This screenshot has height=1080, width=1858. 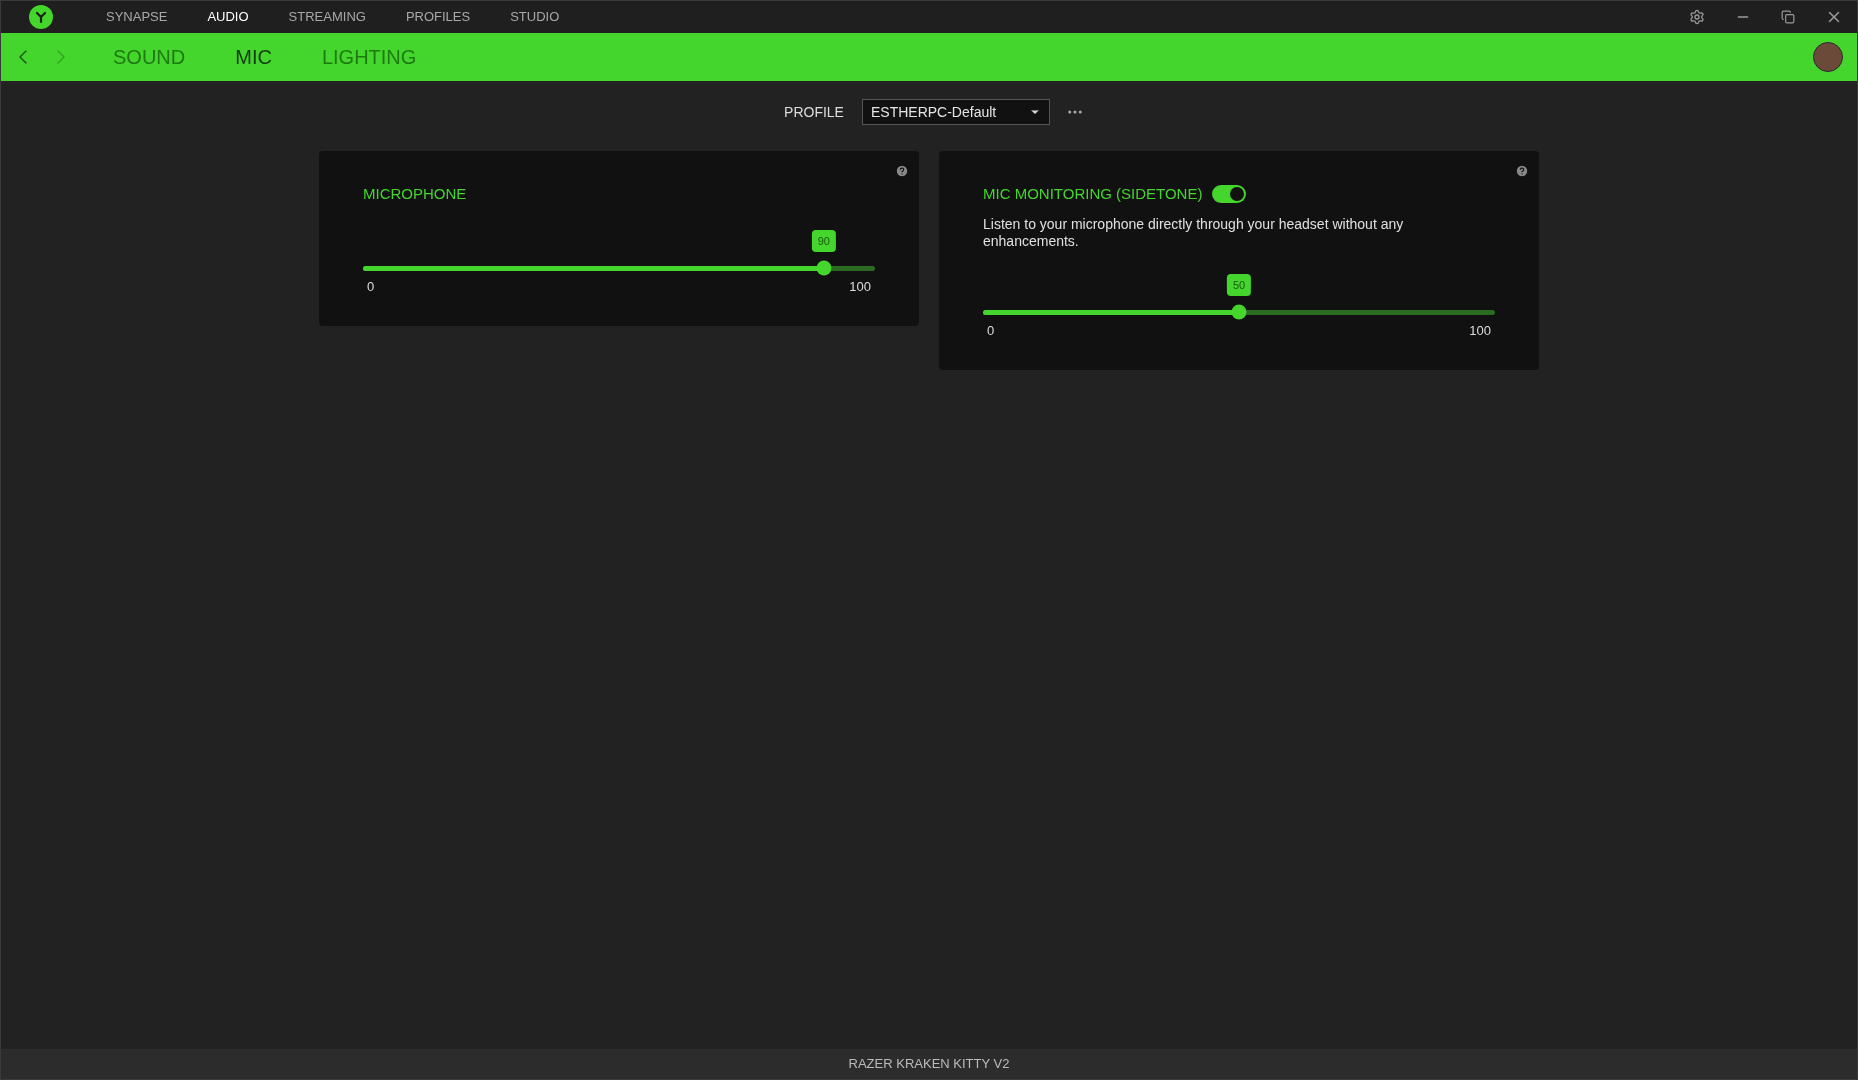 What do you see at coordinates (929, 1064) in the screenshot?
I see `status-bar: RAZER KRAKEN KITTY V2` at bounding box center [929, 1064].